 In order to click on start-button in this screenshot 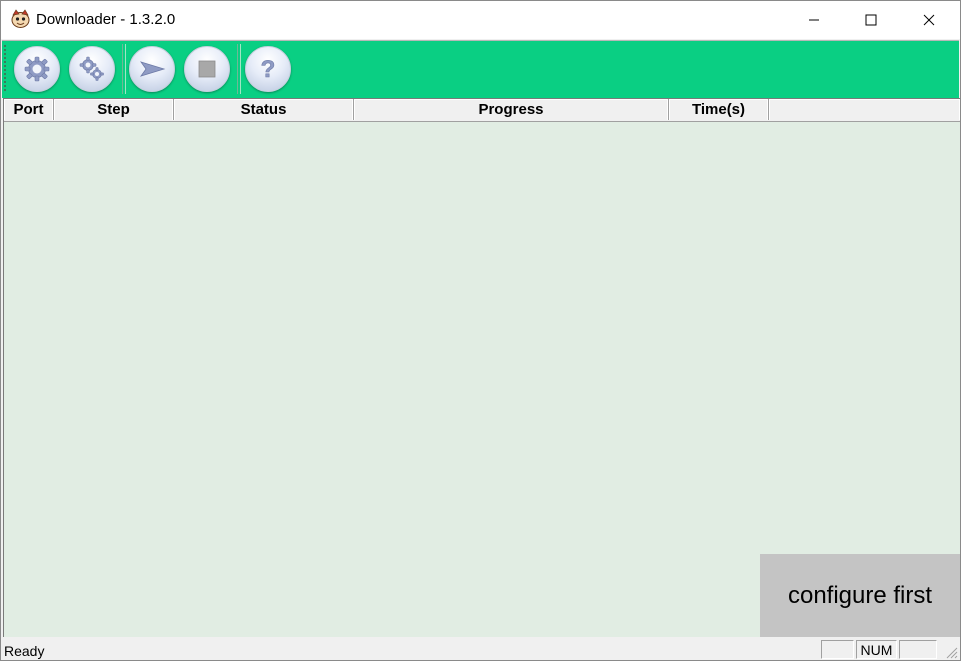, I will do `click(152, 69)`.